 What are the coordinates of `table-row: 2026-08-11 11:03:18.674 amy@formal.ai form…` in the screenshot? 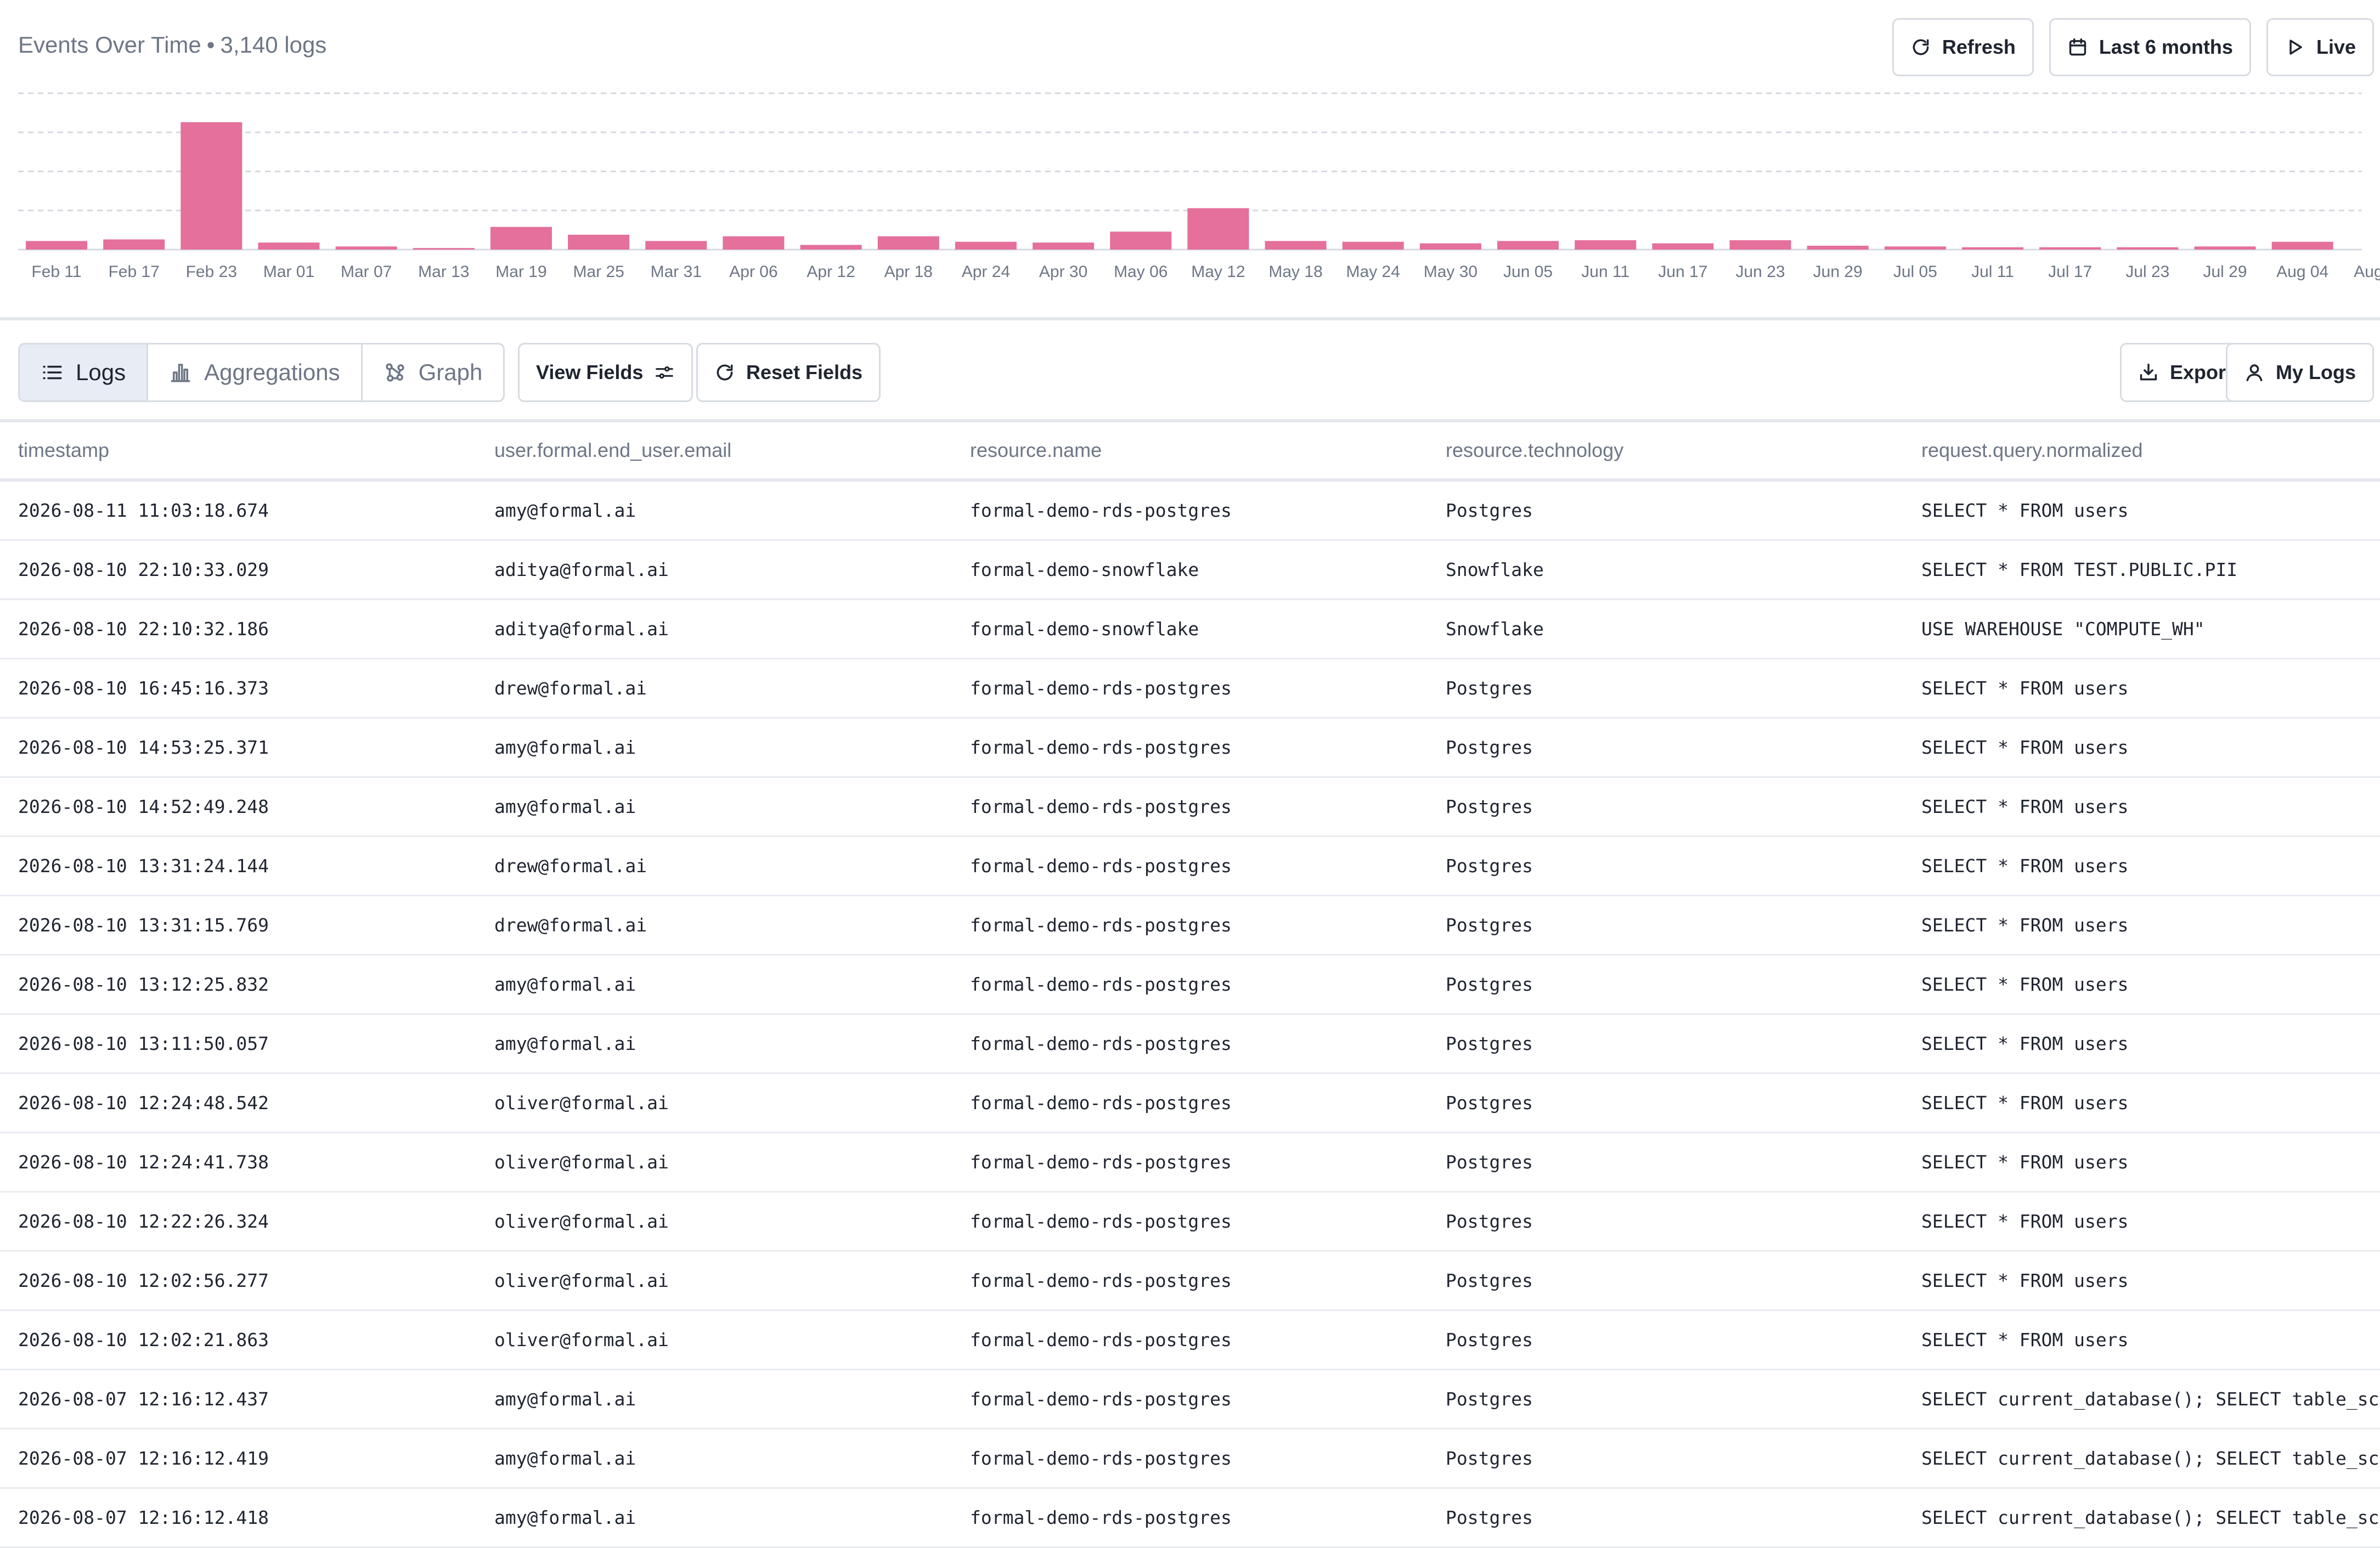 It's located at (1190, 511).